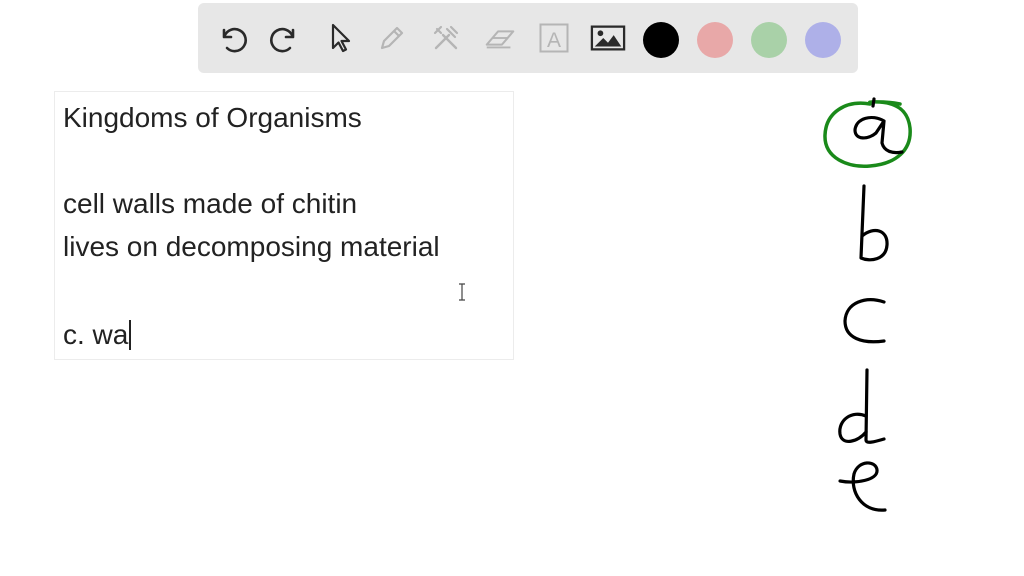 This screenshot has height=576, width=1024. I want to click on select-button, so click(340, 38).